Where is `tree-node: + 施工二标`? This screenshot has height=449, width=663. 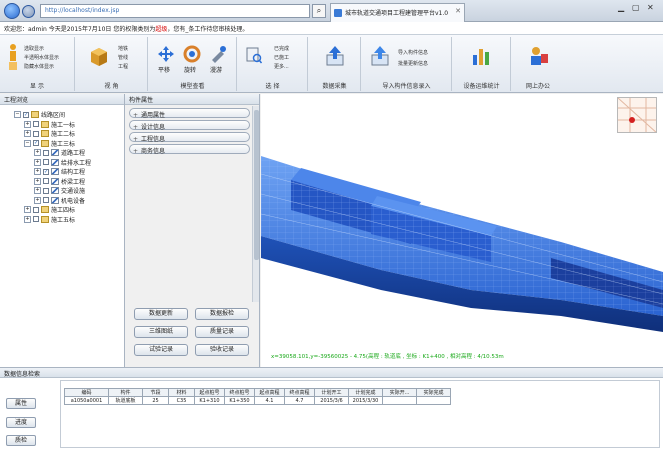 tree-node: + 施工二标 is located at coordinates (49, 133).